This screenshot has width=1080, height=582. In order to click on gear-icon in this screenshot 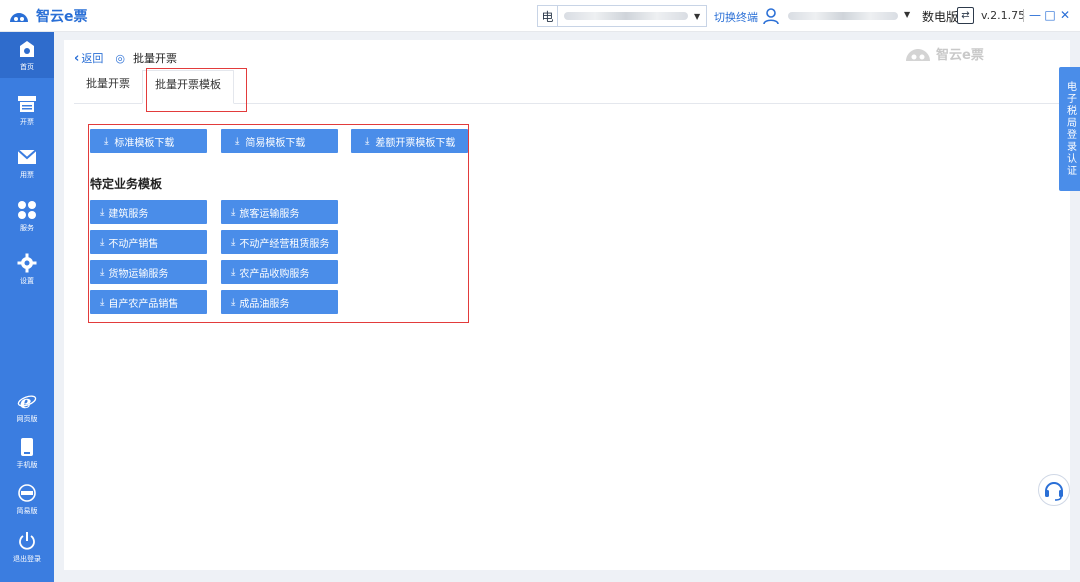, I will do `click(27, 263)`.